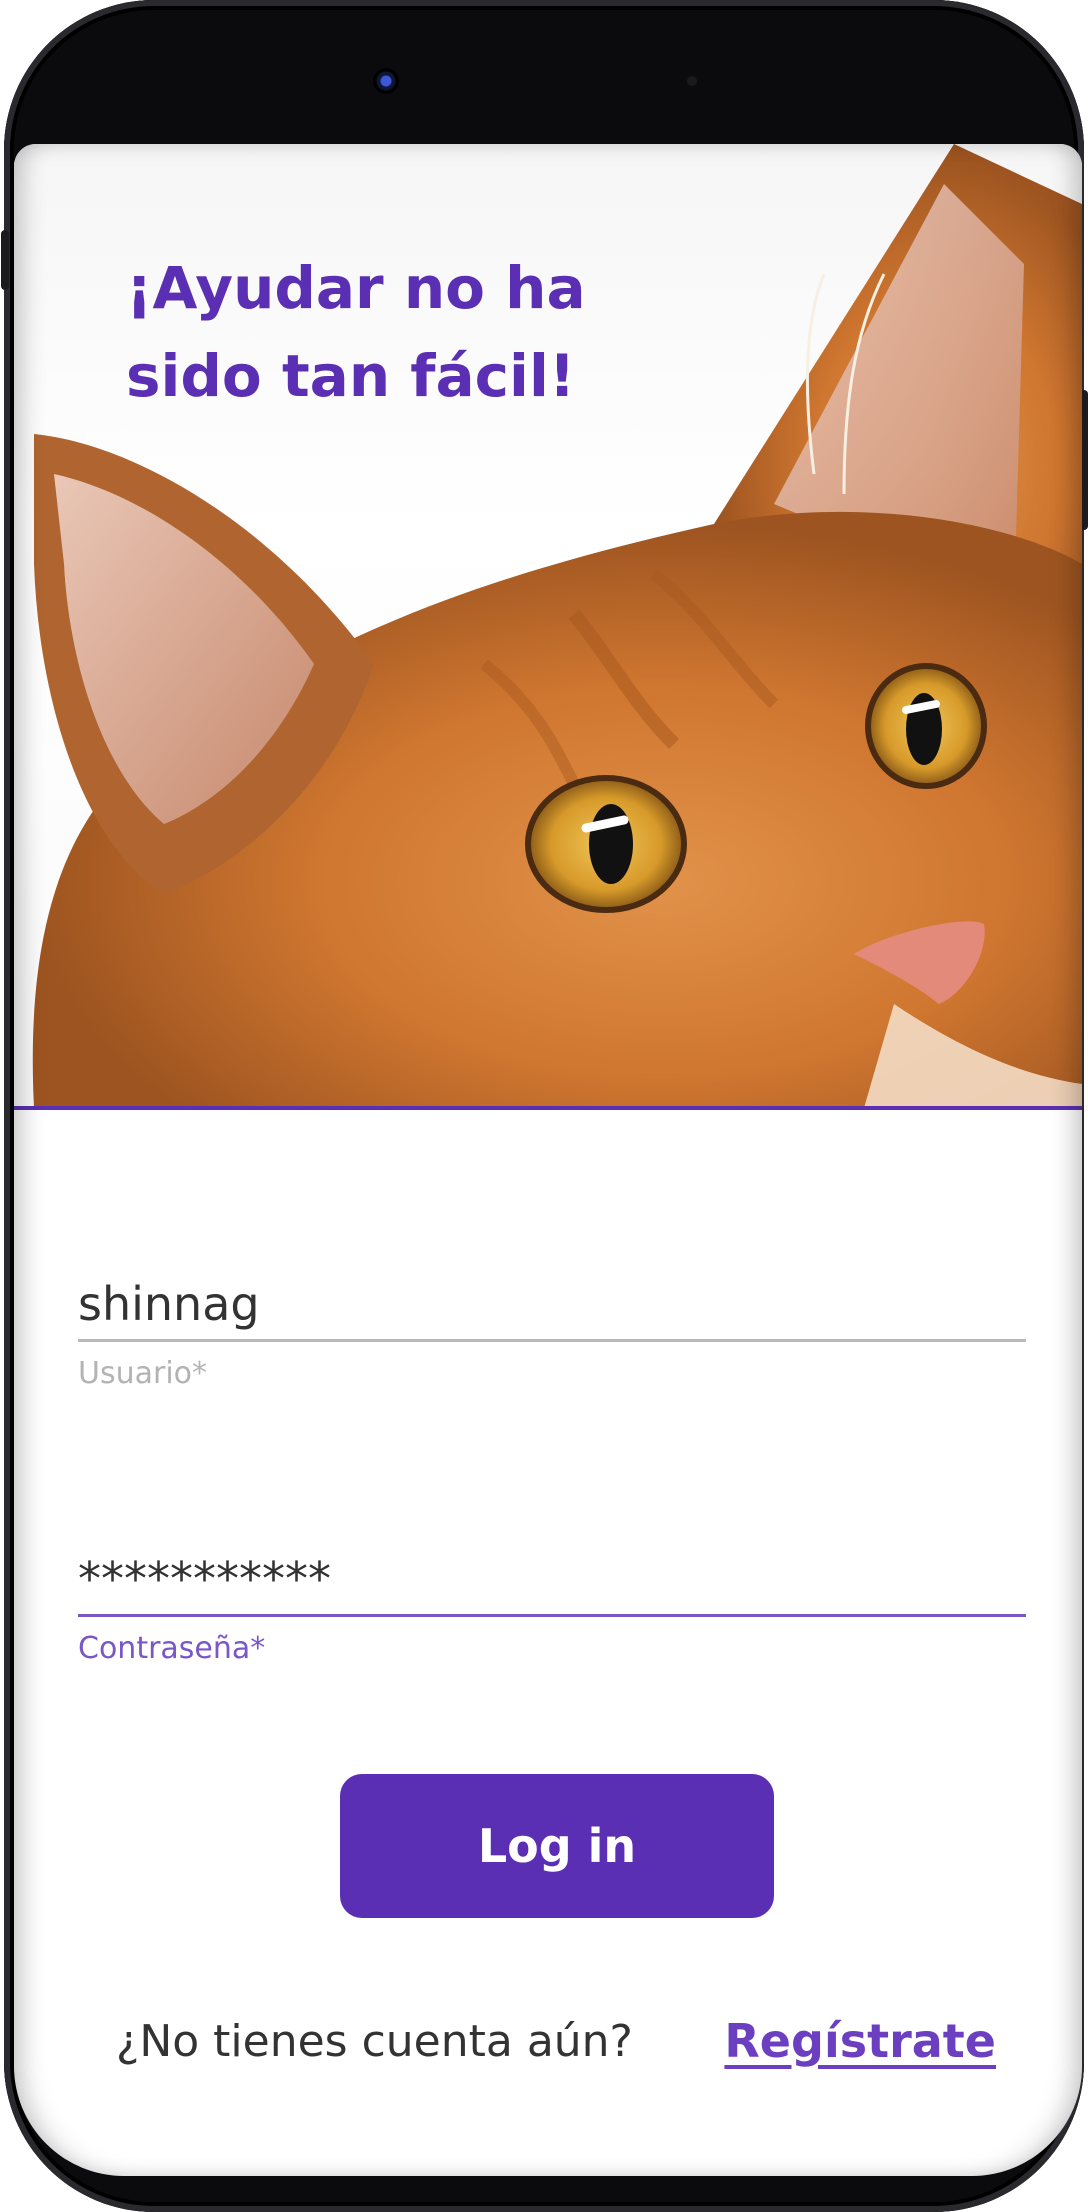 Image resolution: width=1088 pixels, height=2212 pixels. What do you see at coordinates (374, 2041) in the screenshot?
I see `no-account-text: ¿No tienes cuenta aún?` at bounding box center [374, 2041].